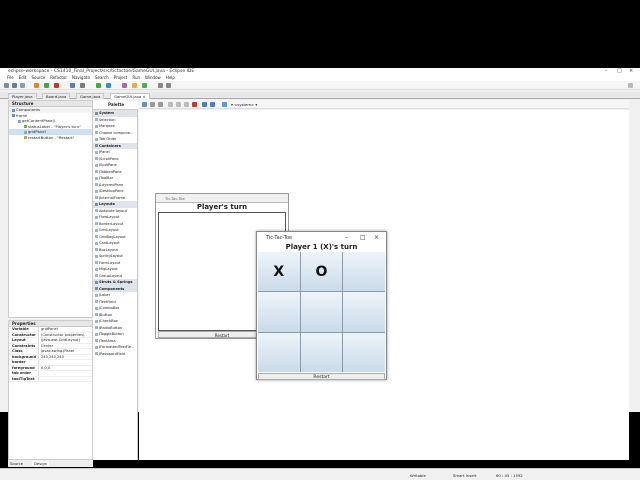 This screenshot has height=480, width=640. I want to click on redo-icon, so click(160, 104).